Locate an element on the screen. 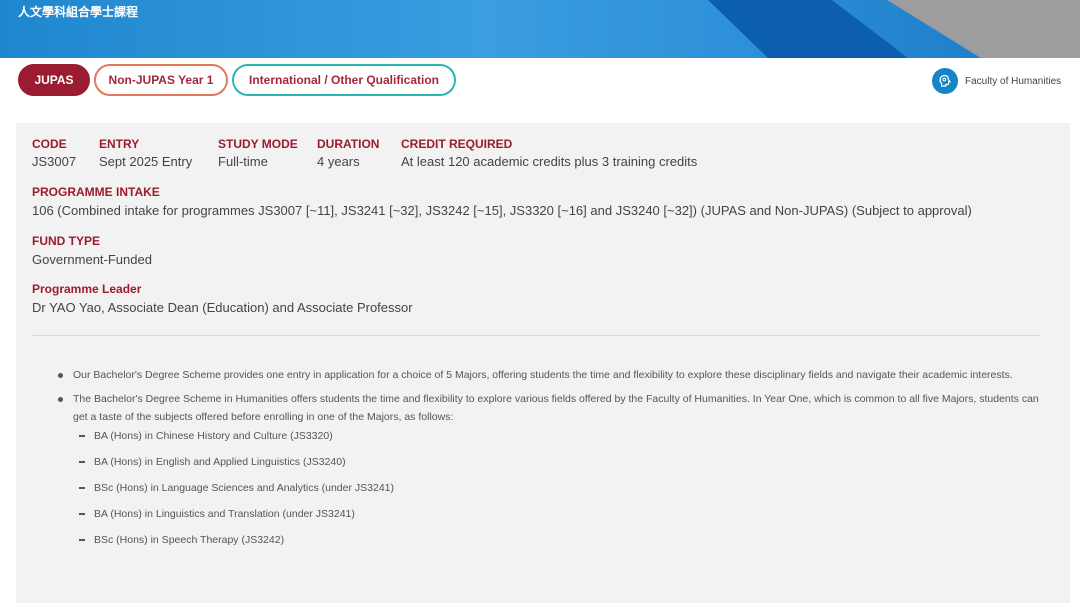 Image resolution: width=1080 pixels, height=603 pixels. entry-block: ENTRY Sept 2025 Entry is located at coordinates (145, 153).